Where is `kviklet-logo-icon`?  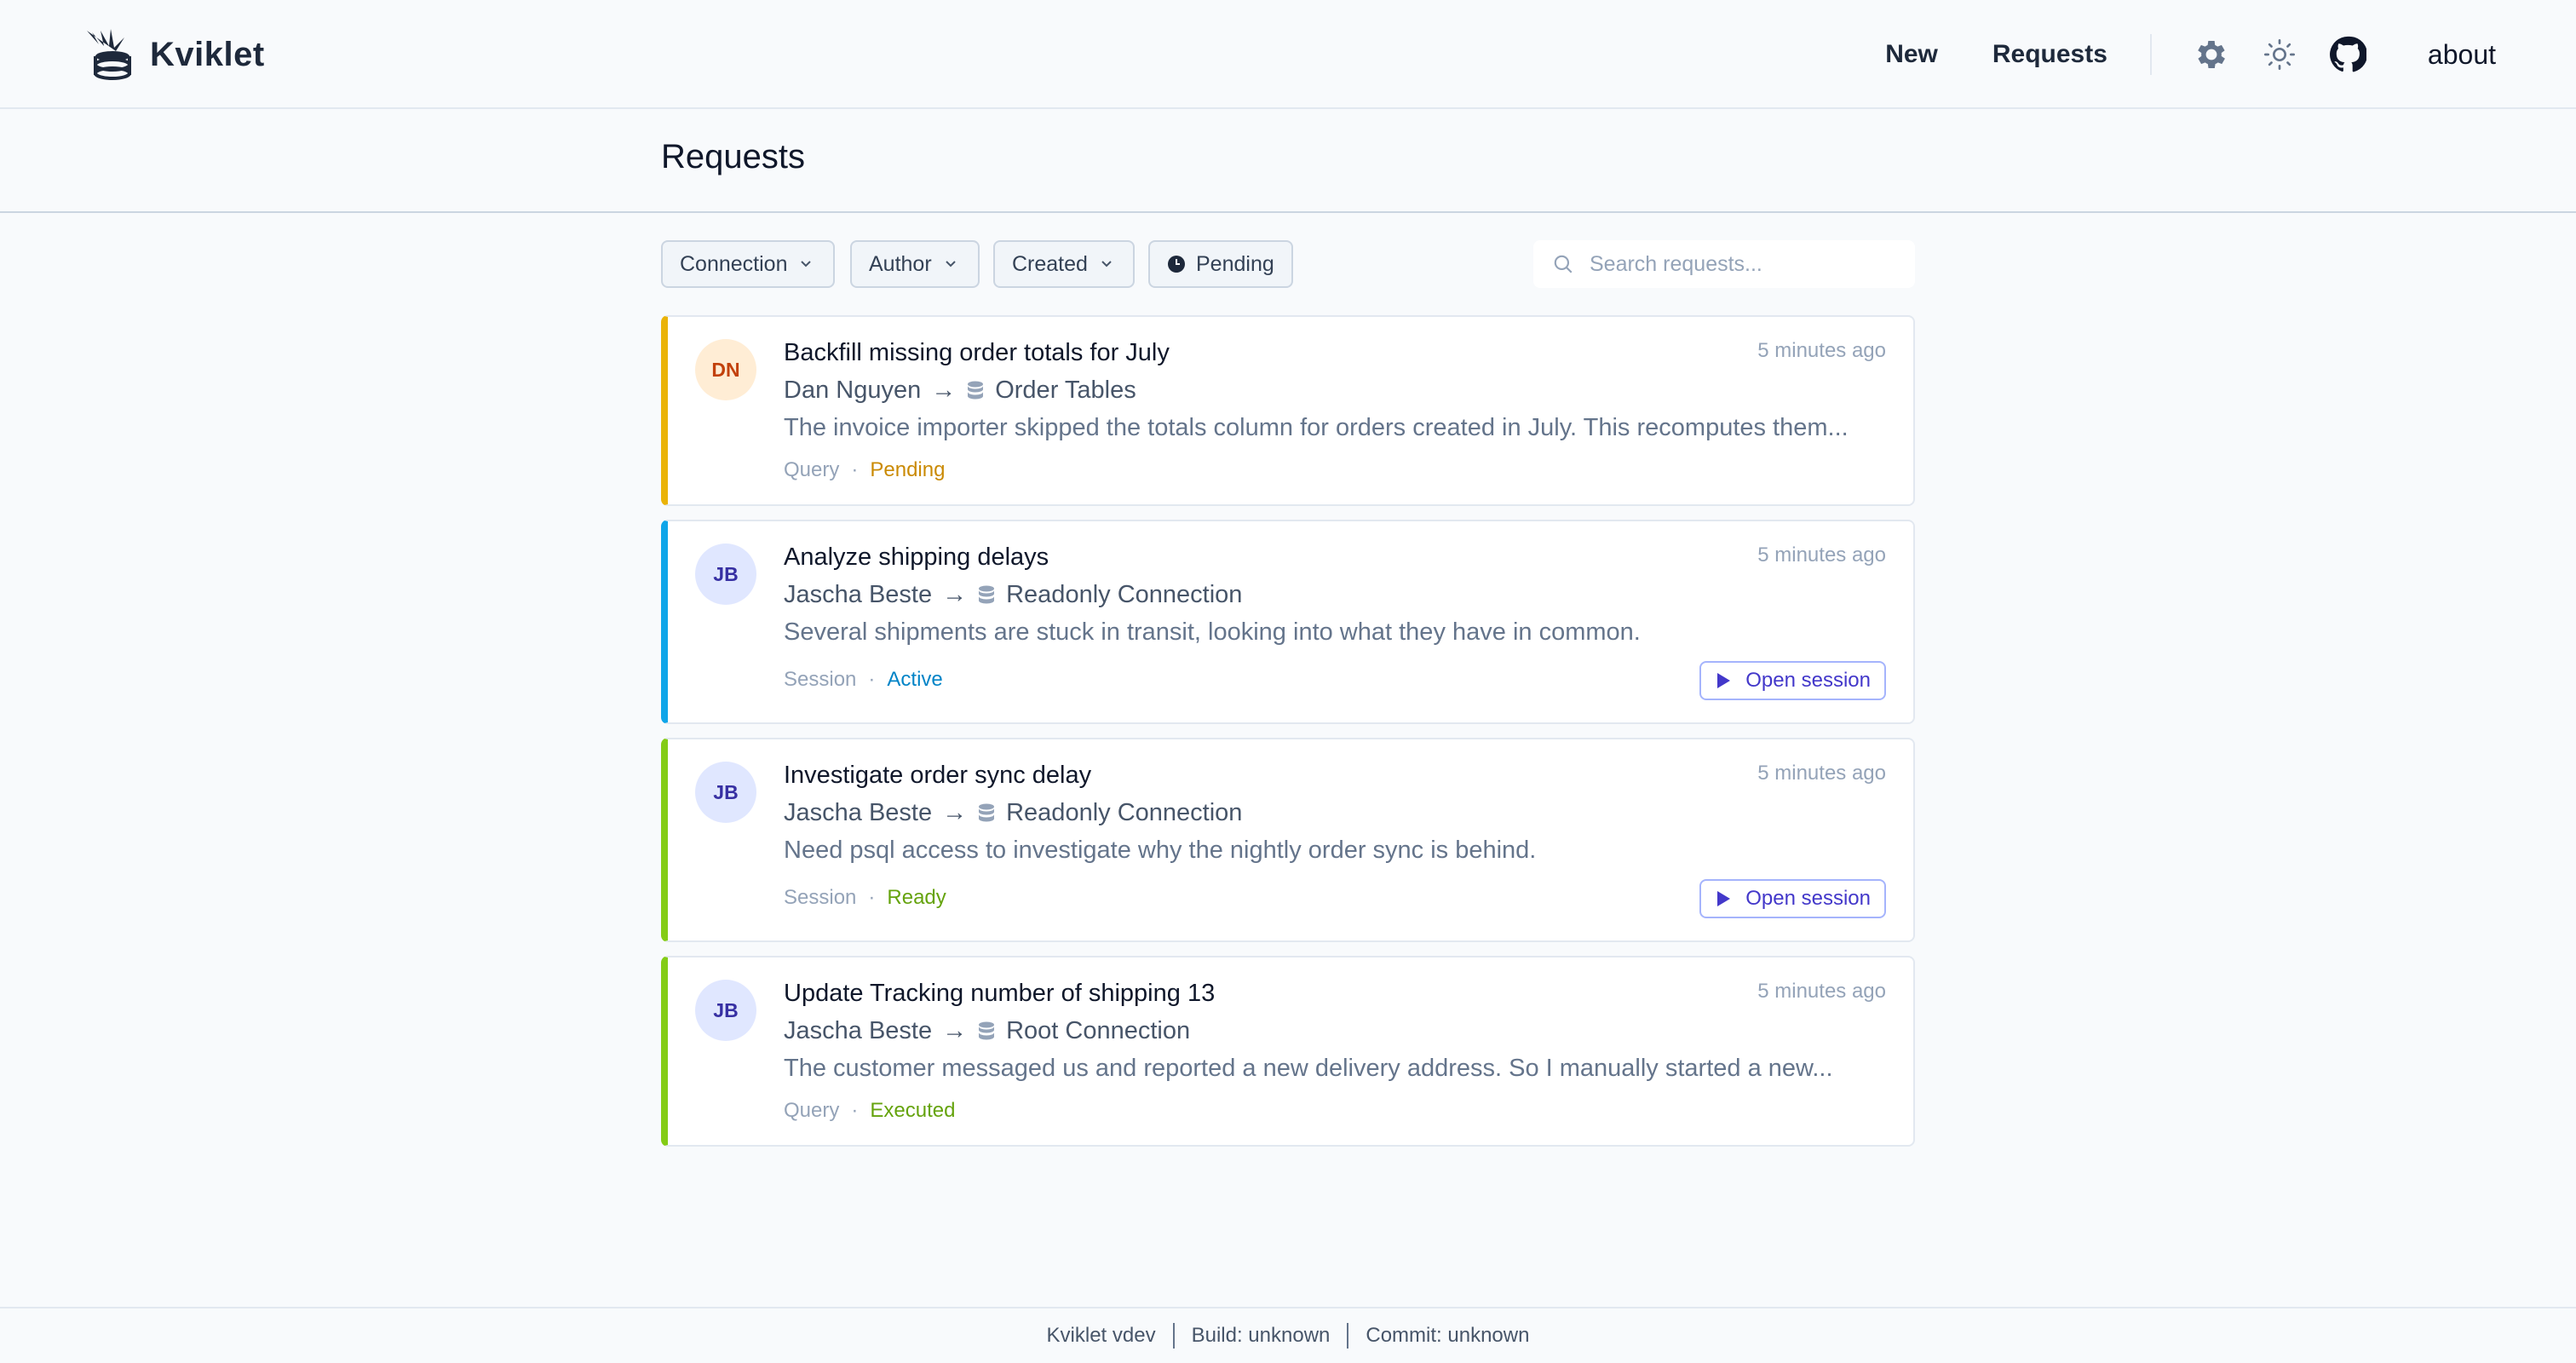 kviklet-logo-icon is located at coordinates (109, 55).